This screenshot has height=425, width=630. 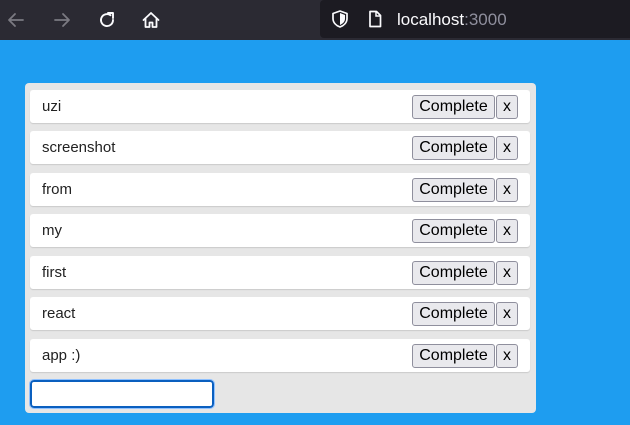 What do you see at coordinates (54, 272) in the screenshot?
I see `todo-text: first` at bounding box center [54, 272].